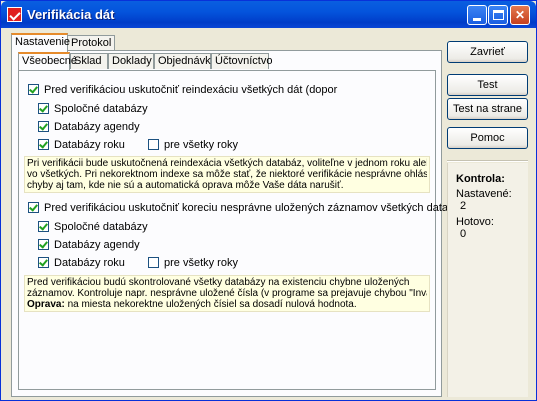  I want to click on minimize-button, so click(477, 15).